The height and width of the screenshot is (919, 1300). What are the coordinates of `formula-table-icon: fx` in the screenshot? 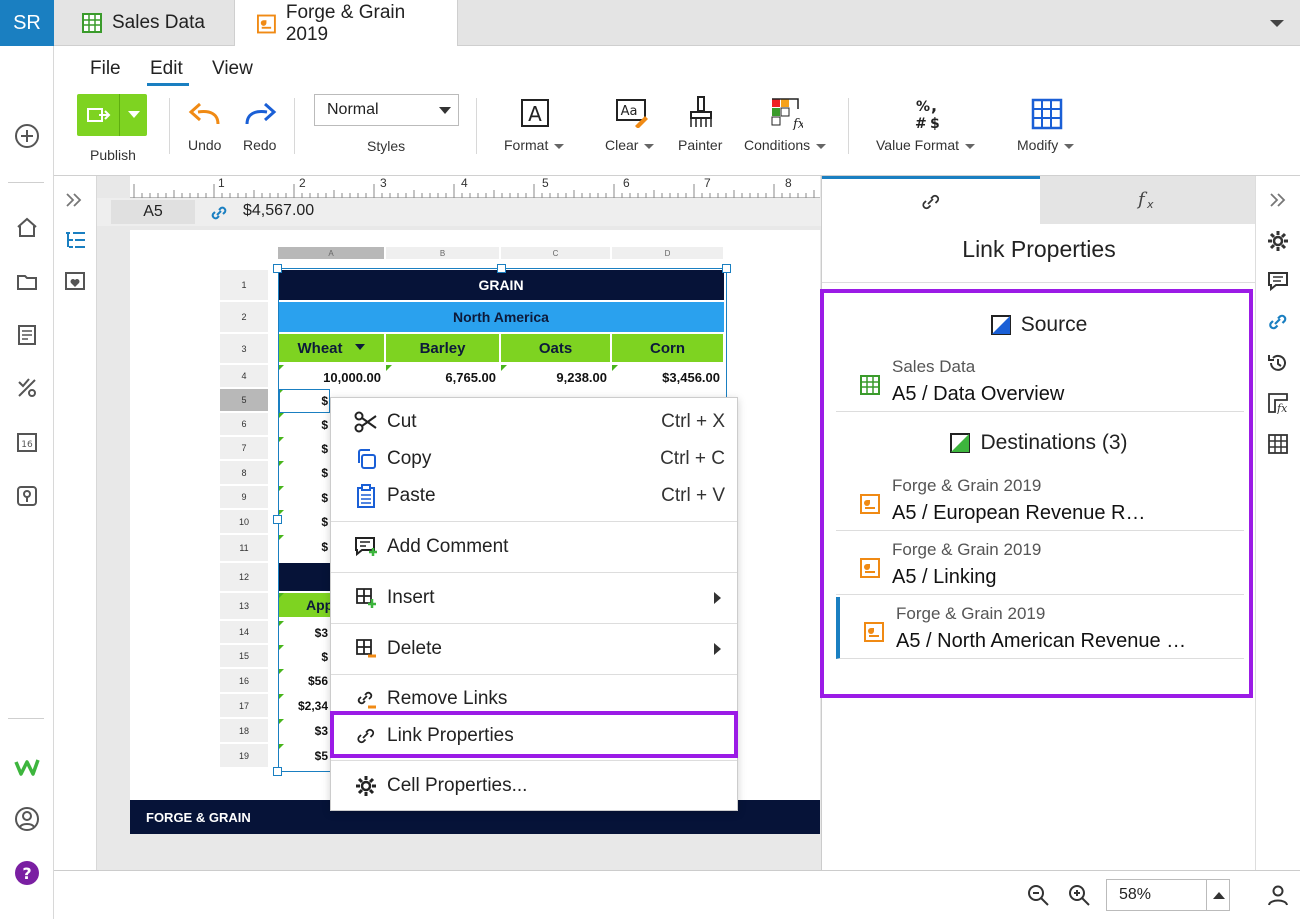 It's located at (1278, 403).